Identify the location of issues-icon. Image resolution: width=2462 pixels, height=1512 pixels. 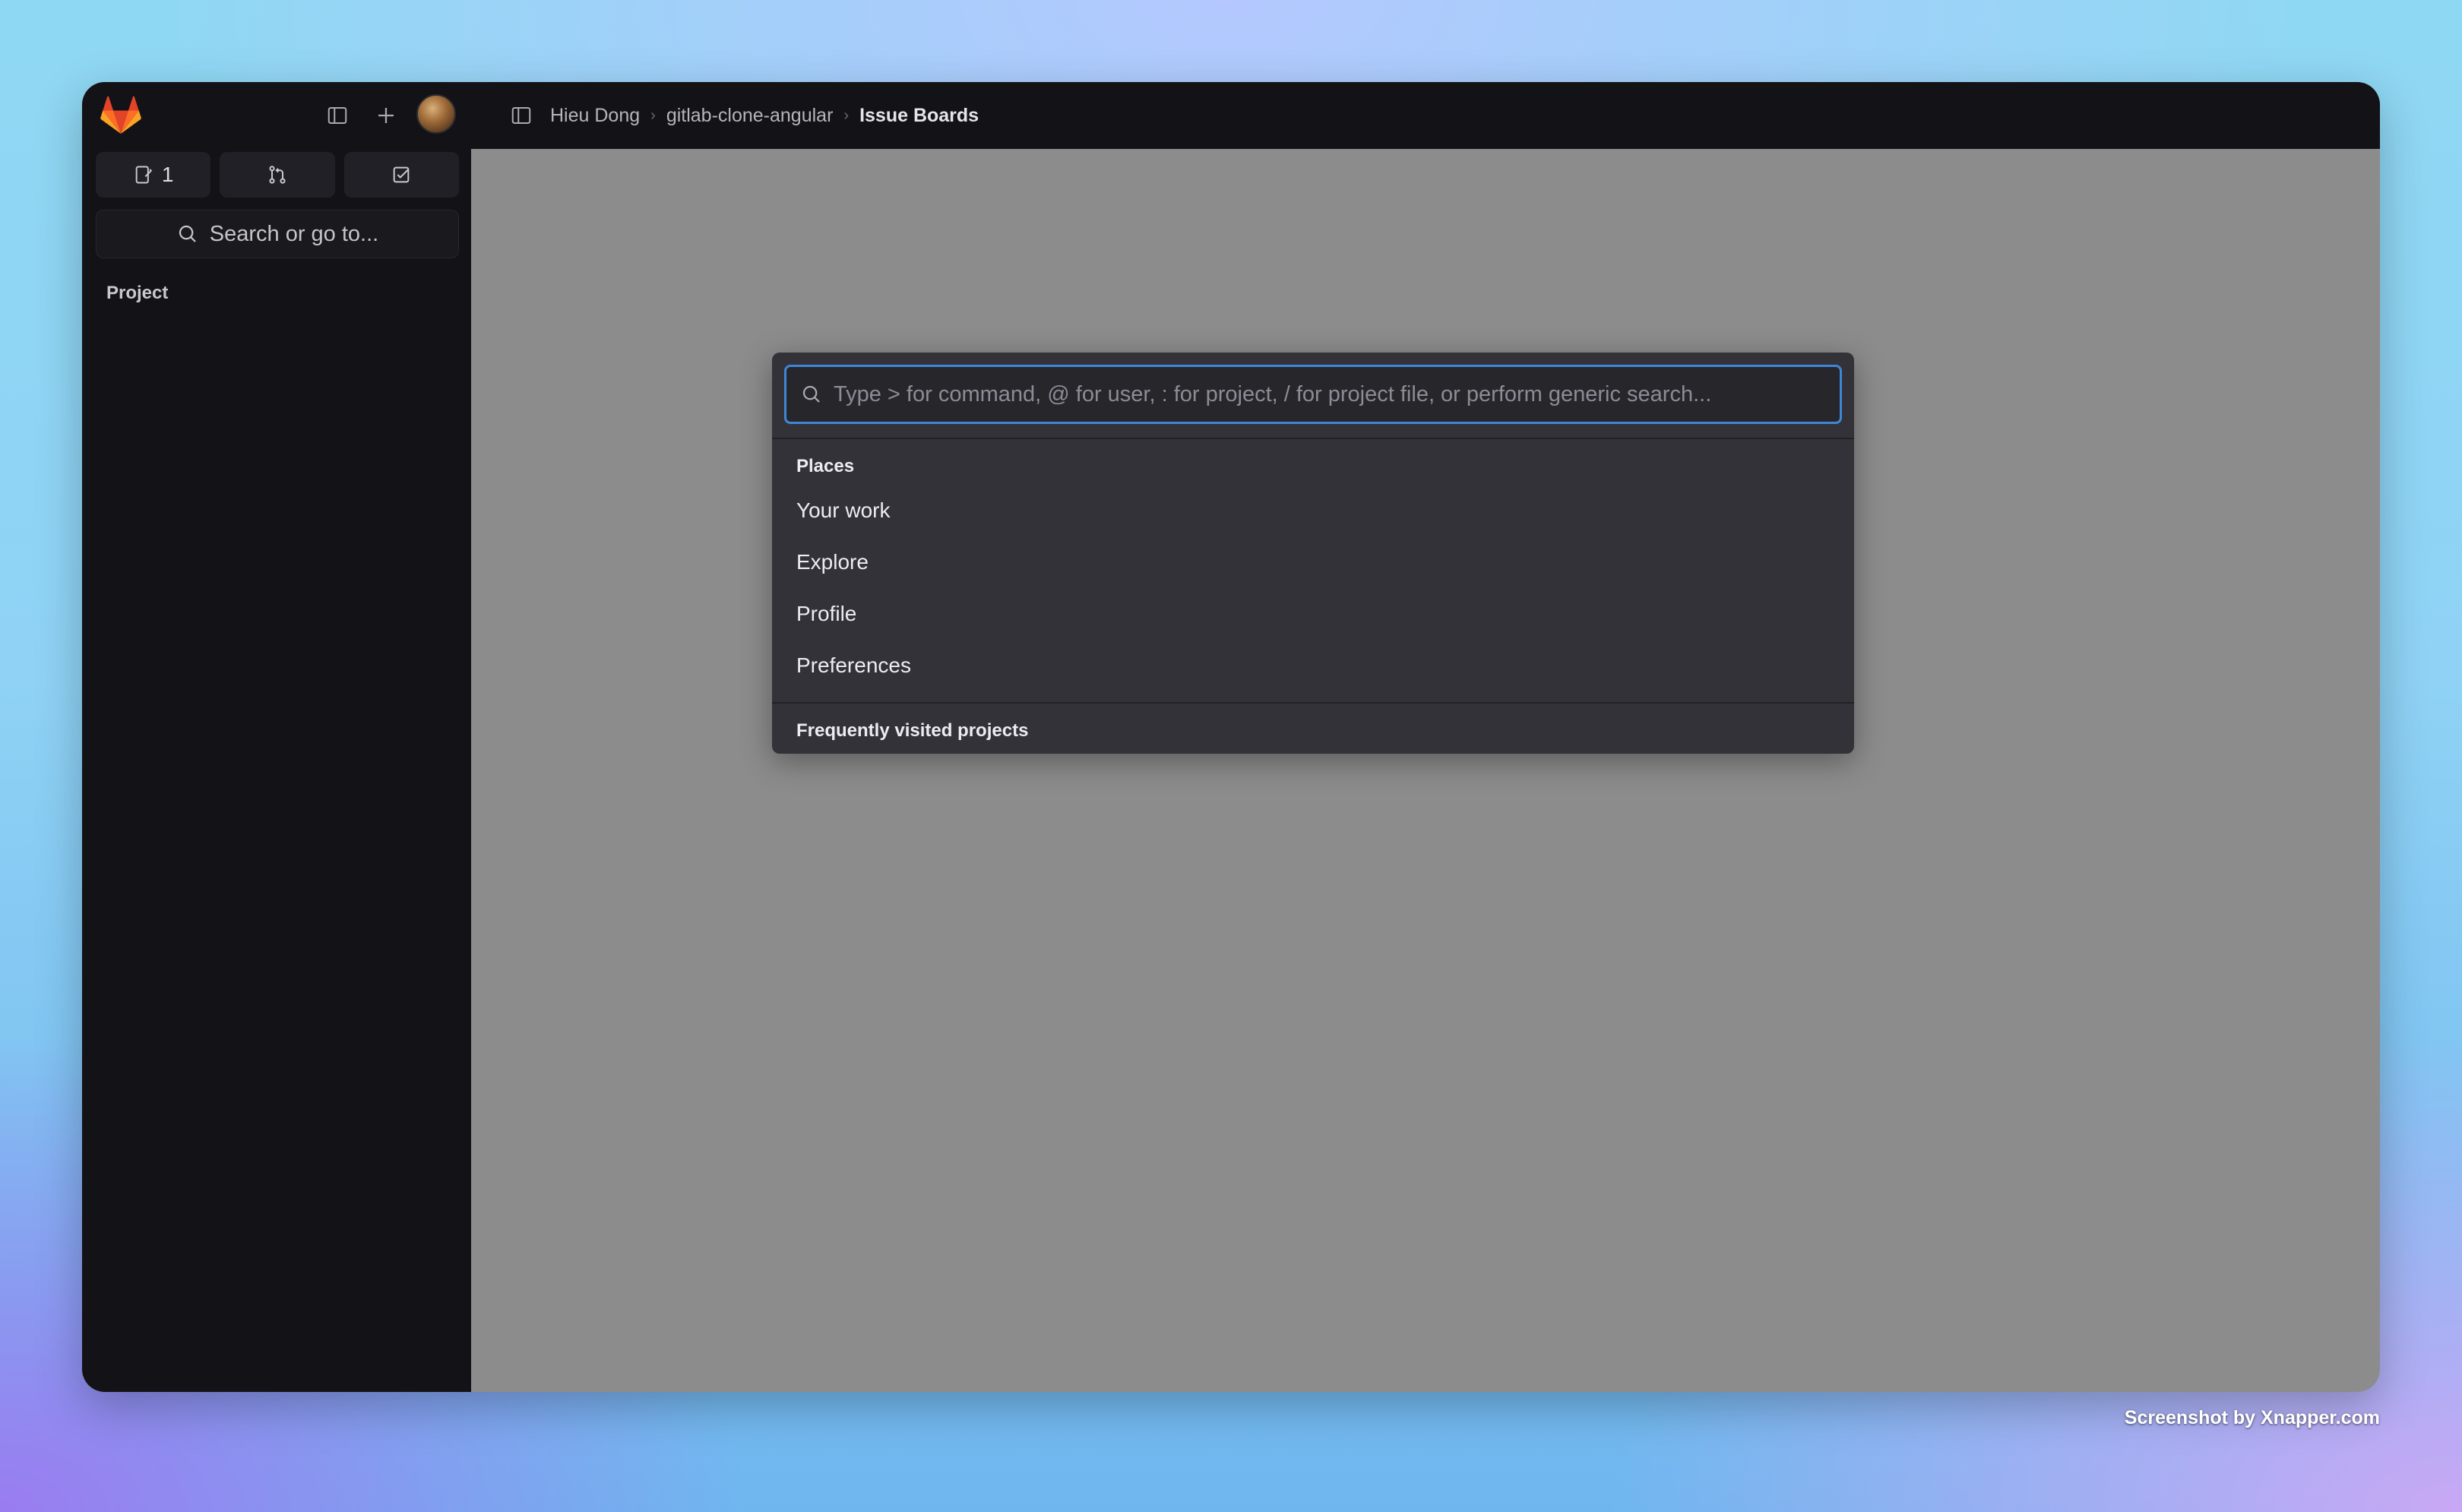
(143, 174).